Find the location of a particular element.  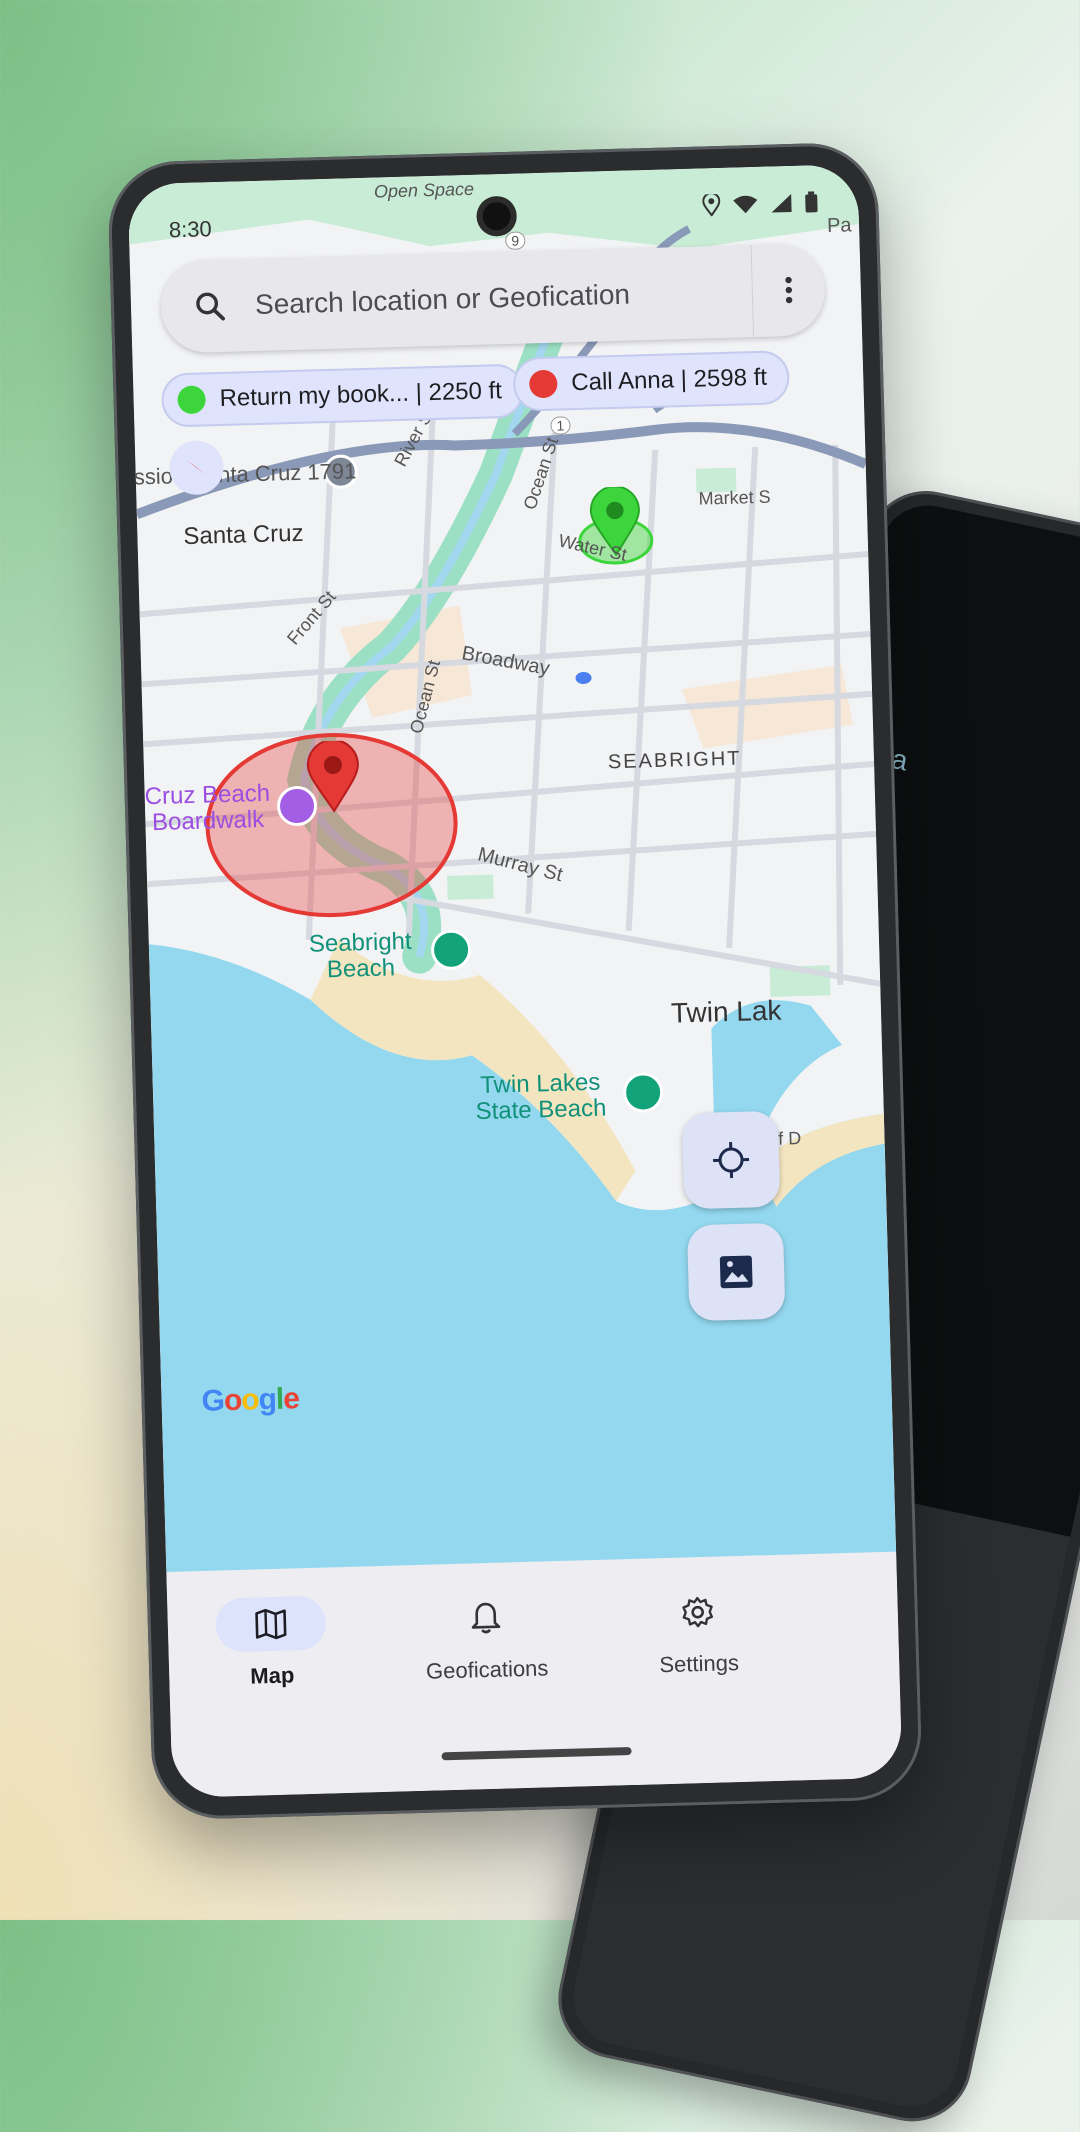

crosshair-icon is located at coordinates (731, 1159).